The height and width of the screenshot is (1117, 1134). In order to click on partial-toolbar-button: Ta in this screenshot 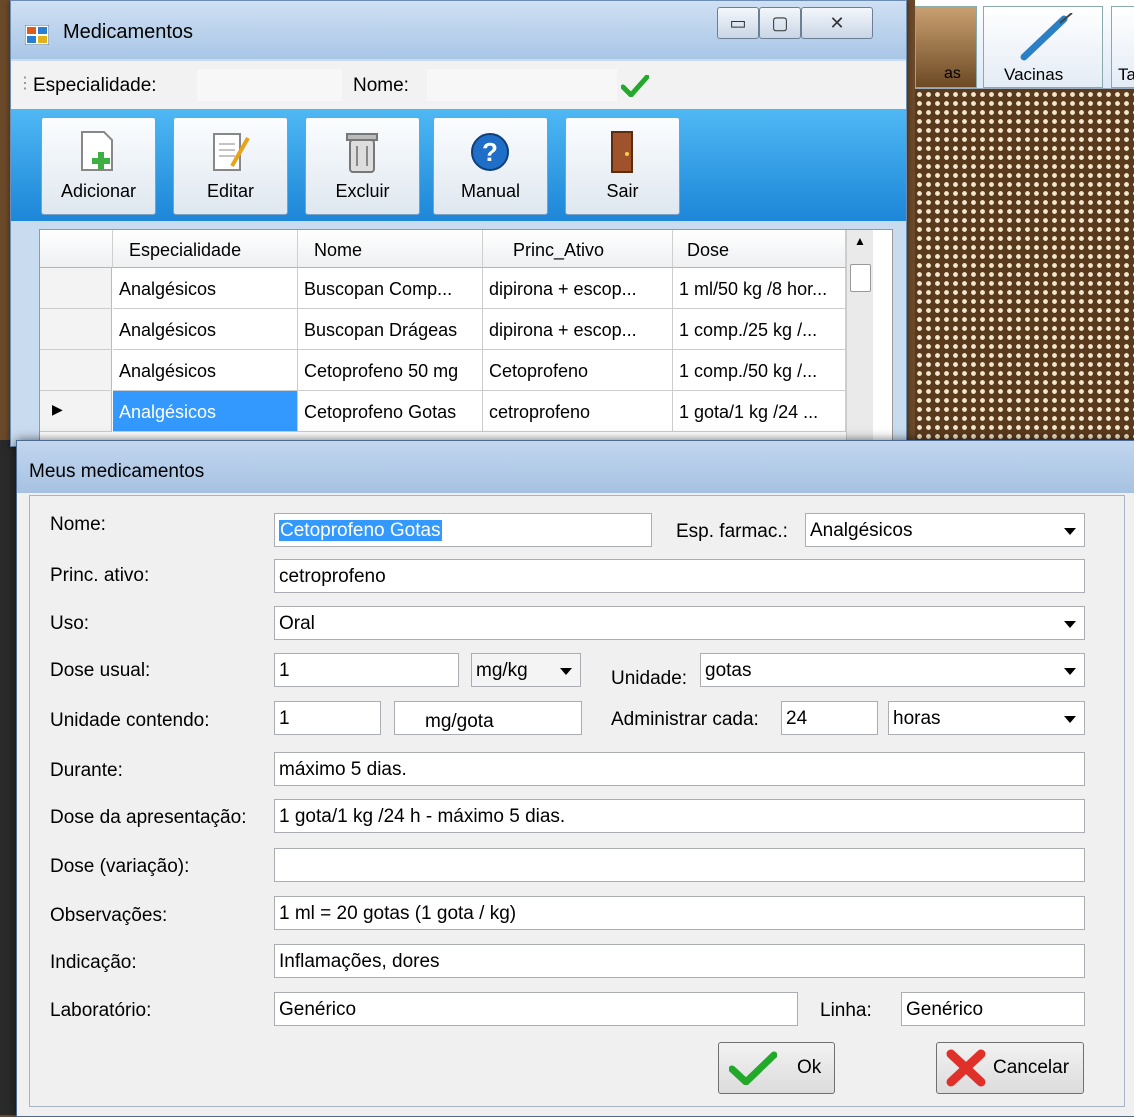, I will do `click(1122, 47)`.